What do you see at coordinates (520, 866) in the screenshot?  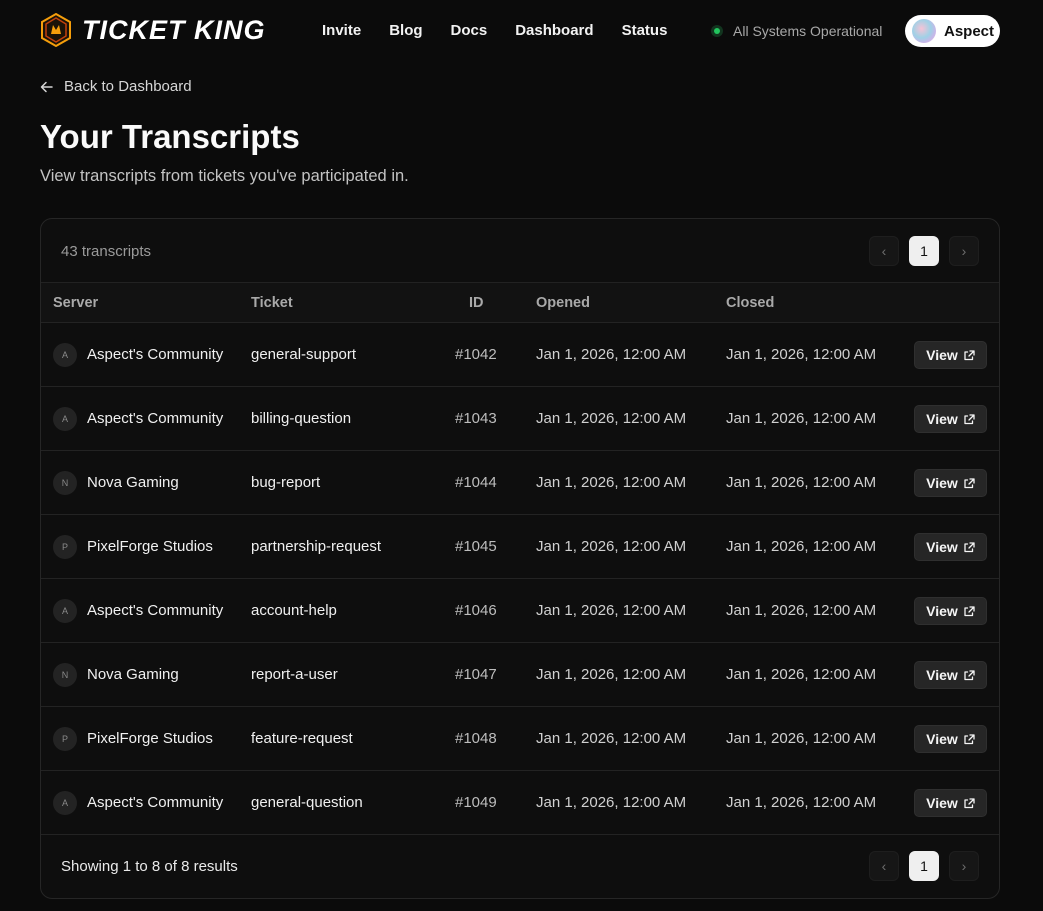 I see `card-footer: Showing 1 to 8 of 8 results ‹ 1 ›` at bounding box center [520, 866].